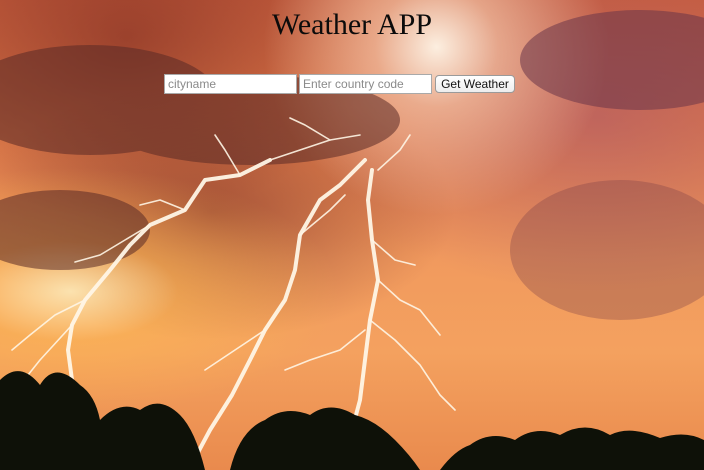 The width and height of the screenshot is (704, 470). Describe the element at coordinates (352, 24) in the screenshot. I see `page-title: Weather APP` at that location.